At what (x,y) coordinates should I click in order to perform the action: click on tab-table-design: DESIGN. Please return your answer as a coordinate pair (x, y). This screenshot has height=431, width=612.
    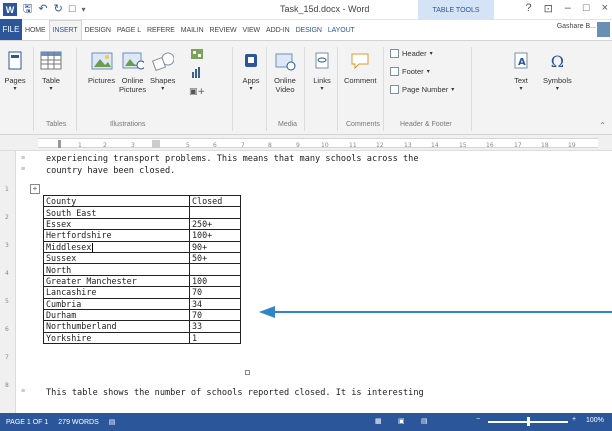
    Looking at the image, I should click on (309, 30).